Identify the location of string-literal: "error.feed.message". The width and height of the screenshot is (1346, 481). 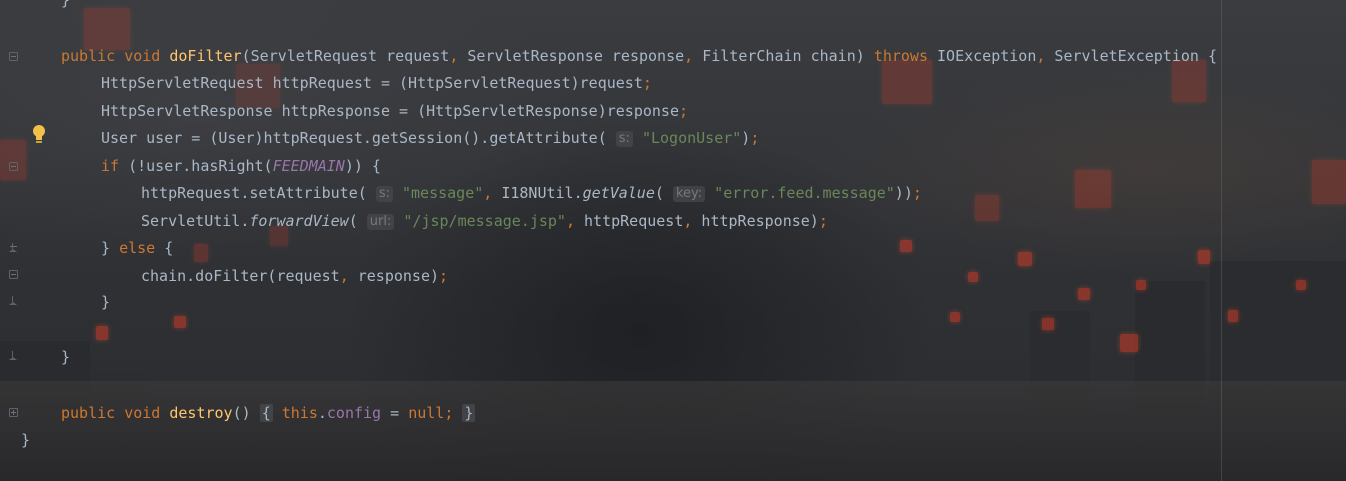
(804, 193).